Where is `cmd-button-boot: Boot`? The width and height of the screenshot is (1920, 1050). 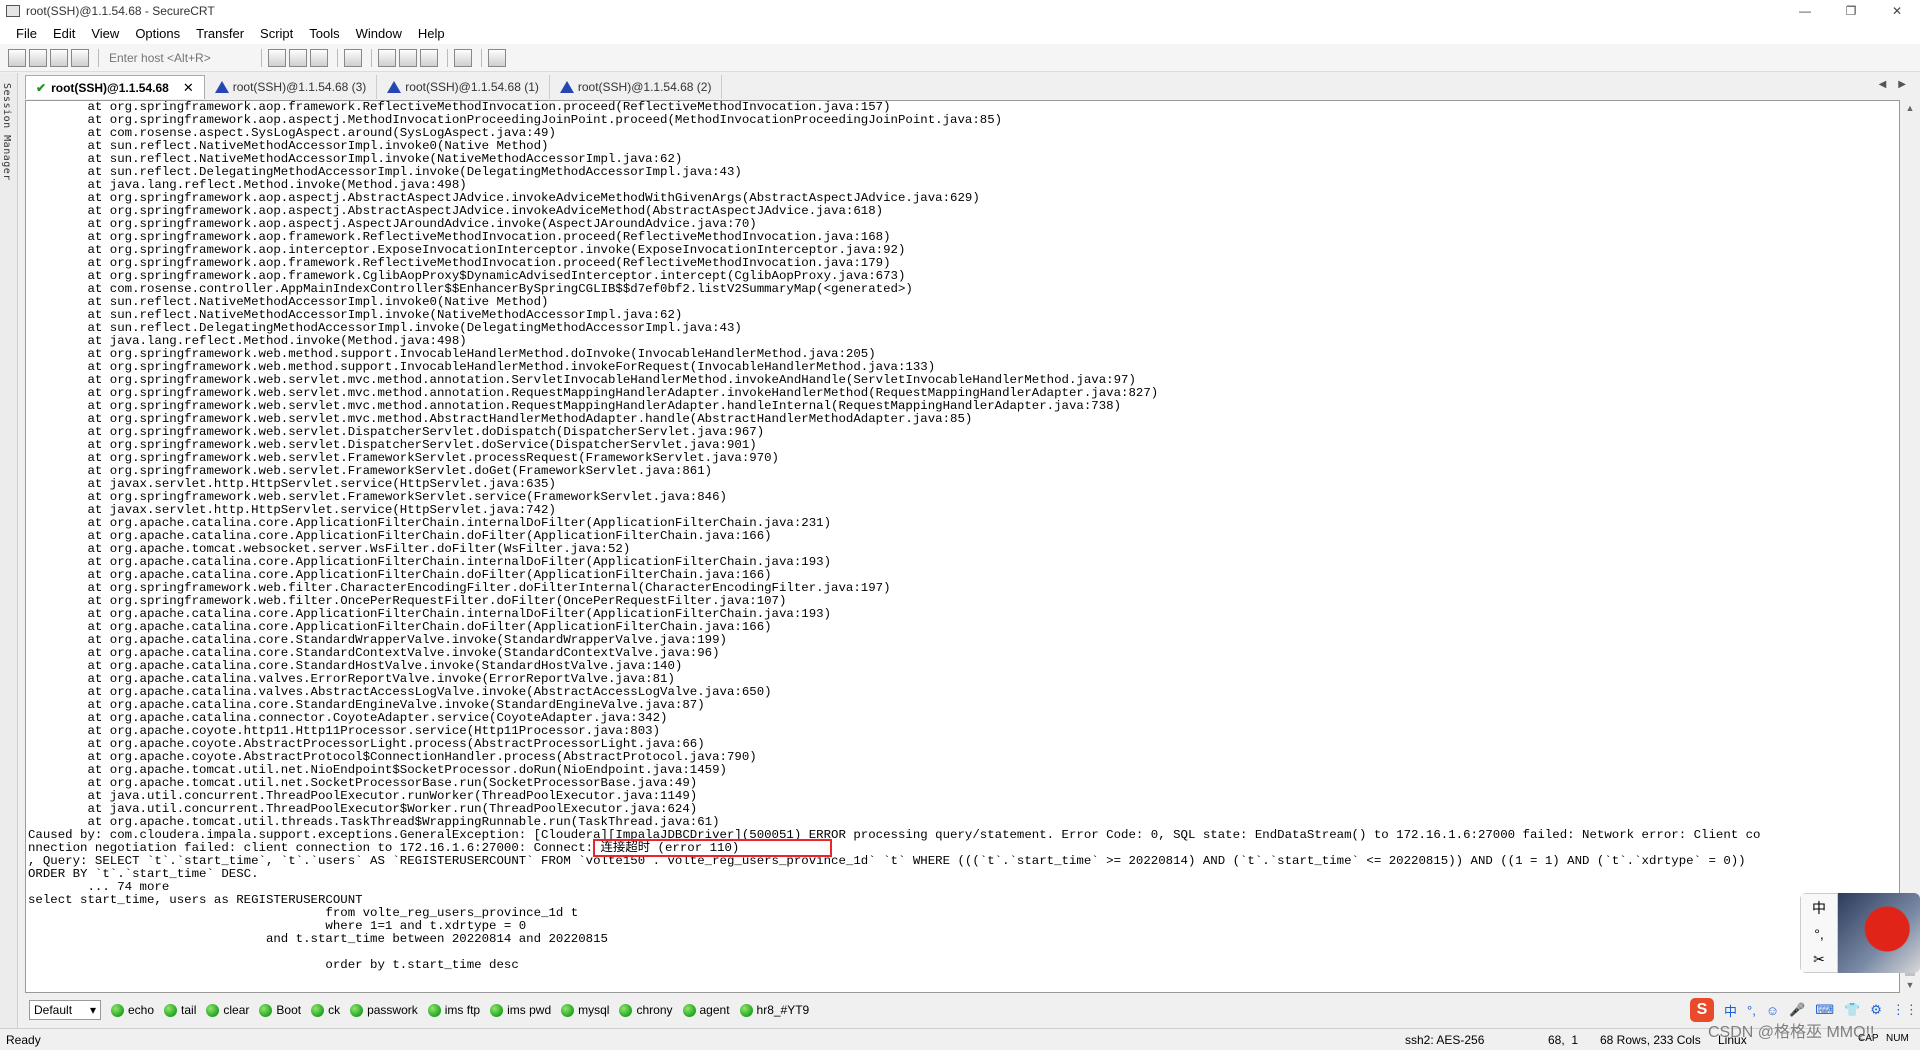 cmd-button-boot: Boot is located at coordinates (281, 1010).